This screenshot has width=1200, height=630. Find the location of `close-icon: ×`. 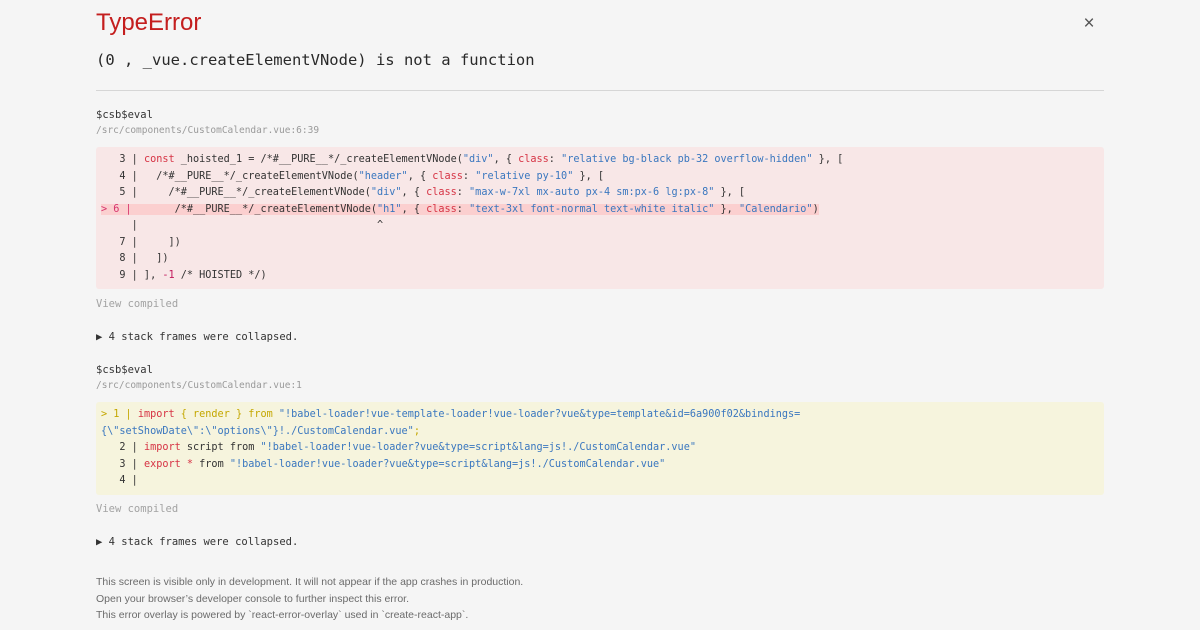

close-icon: × is located at coordinates (1089, 24).